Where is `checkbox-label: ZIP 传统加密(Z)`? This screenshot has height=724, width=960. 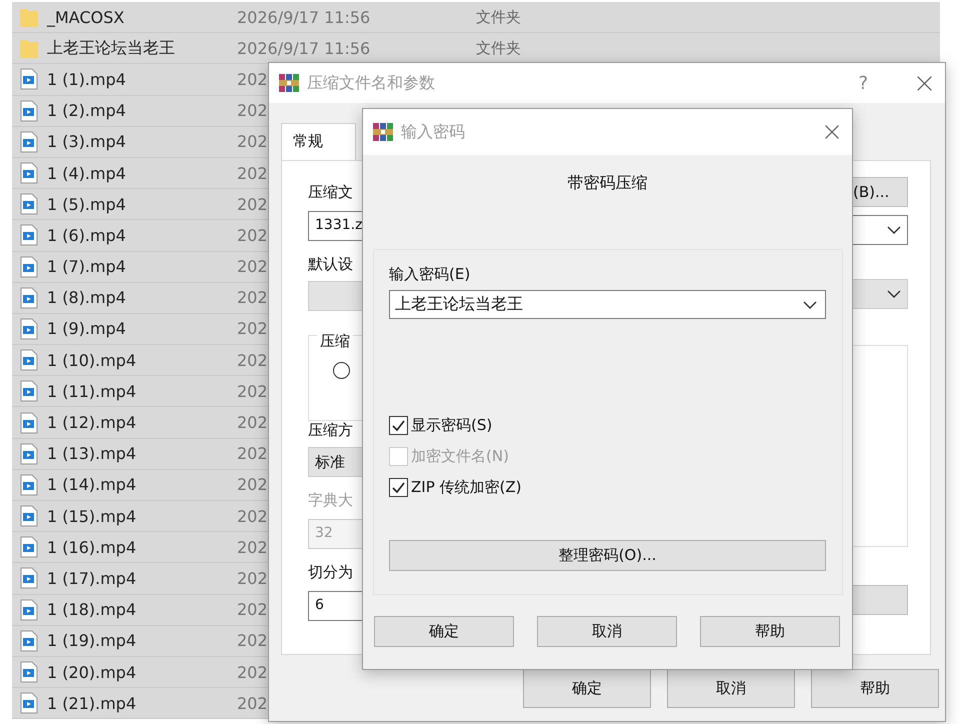 checkbox-label: ZIP 传统加密(Z) is located at coordinates (466, 487).